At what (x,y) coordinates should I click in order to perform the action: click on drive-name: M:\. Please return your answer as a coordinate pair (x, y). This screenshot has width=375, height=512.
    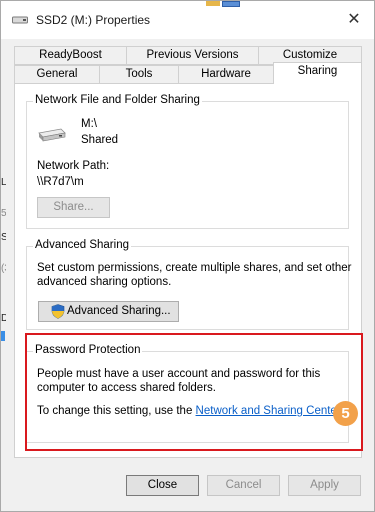
    Looking at the image, I should click on (89, 124).